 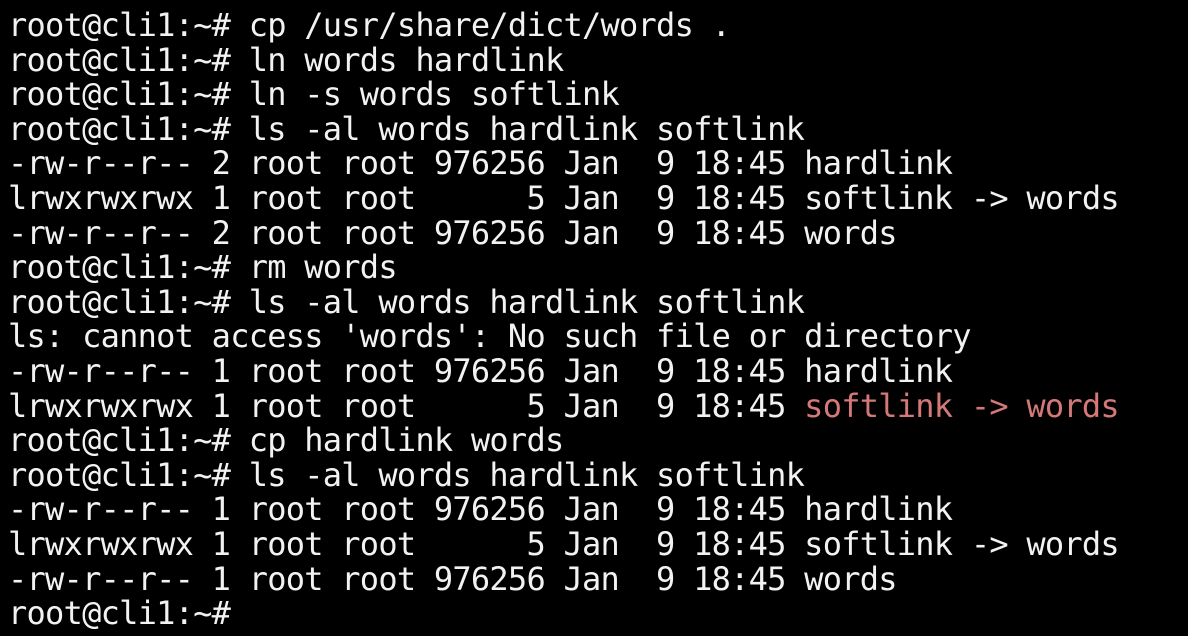 What do you see at coordinates (1072, 405) in the screenshot?
I see `broken-link-target: words` at bounding box center [1072, 405].